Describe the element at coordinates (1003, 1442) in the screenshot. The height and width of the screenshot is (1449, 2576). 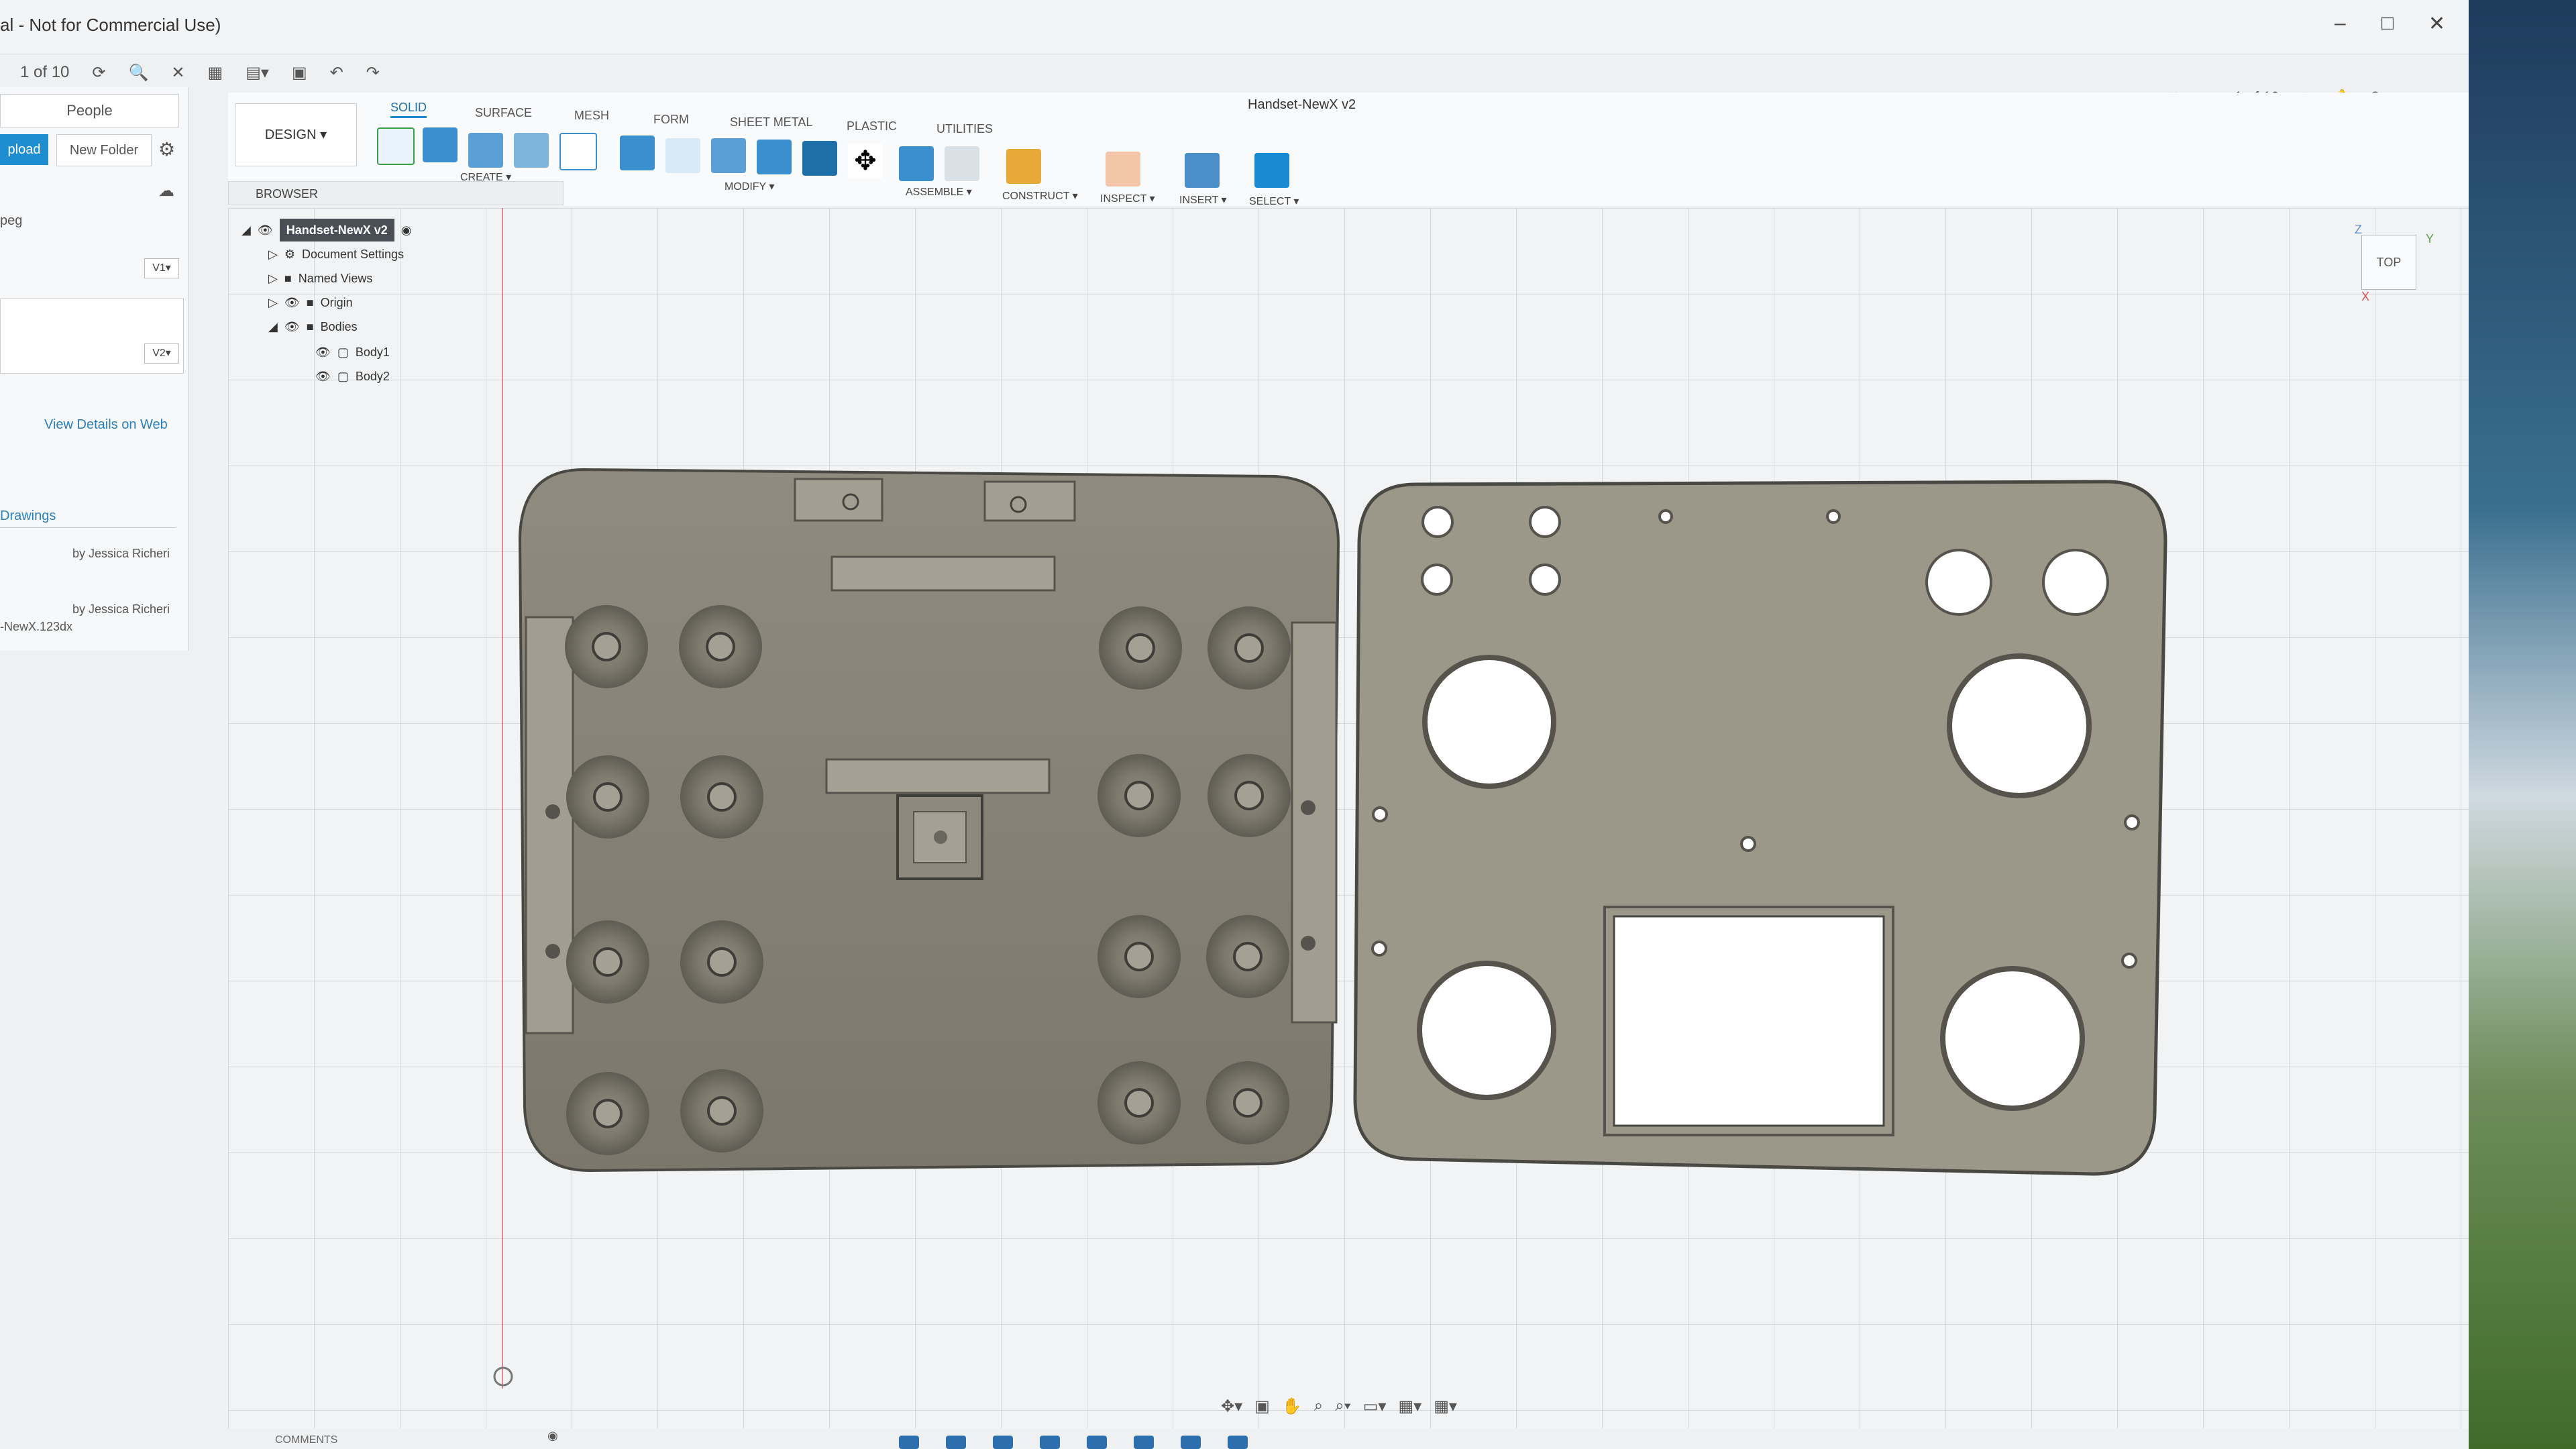
I see `taskbar-taskview-icon` at that location.